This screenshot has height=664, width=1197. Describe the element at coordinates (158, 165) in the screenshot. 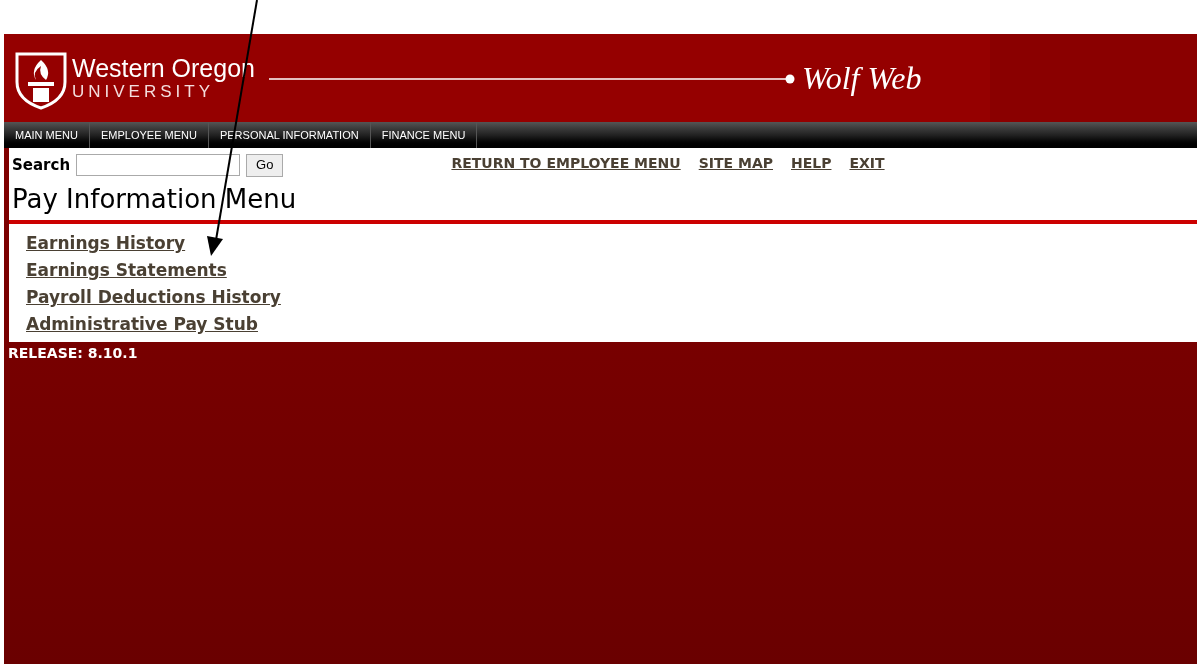

I see `search-field` at that location.